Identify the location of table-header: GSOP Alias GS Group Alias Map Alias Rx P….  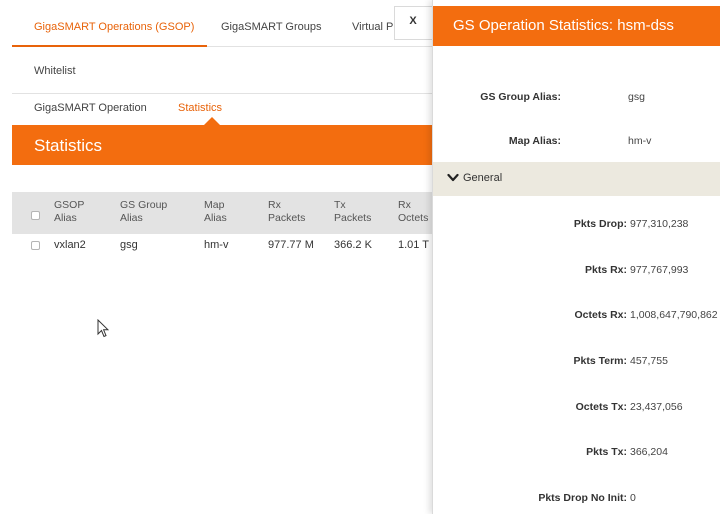
(222, 213).